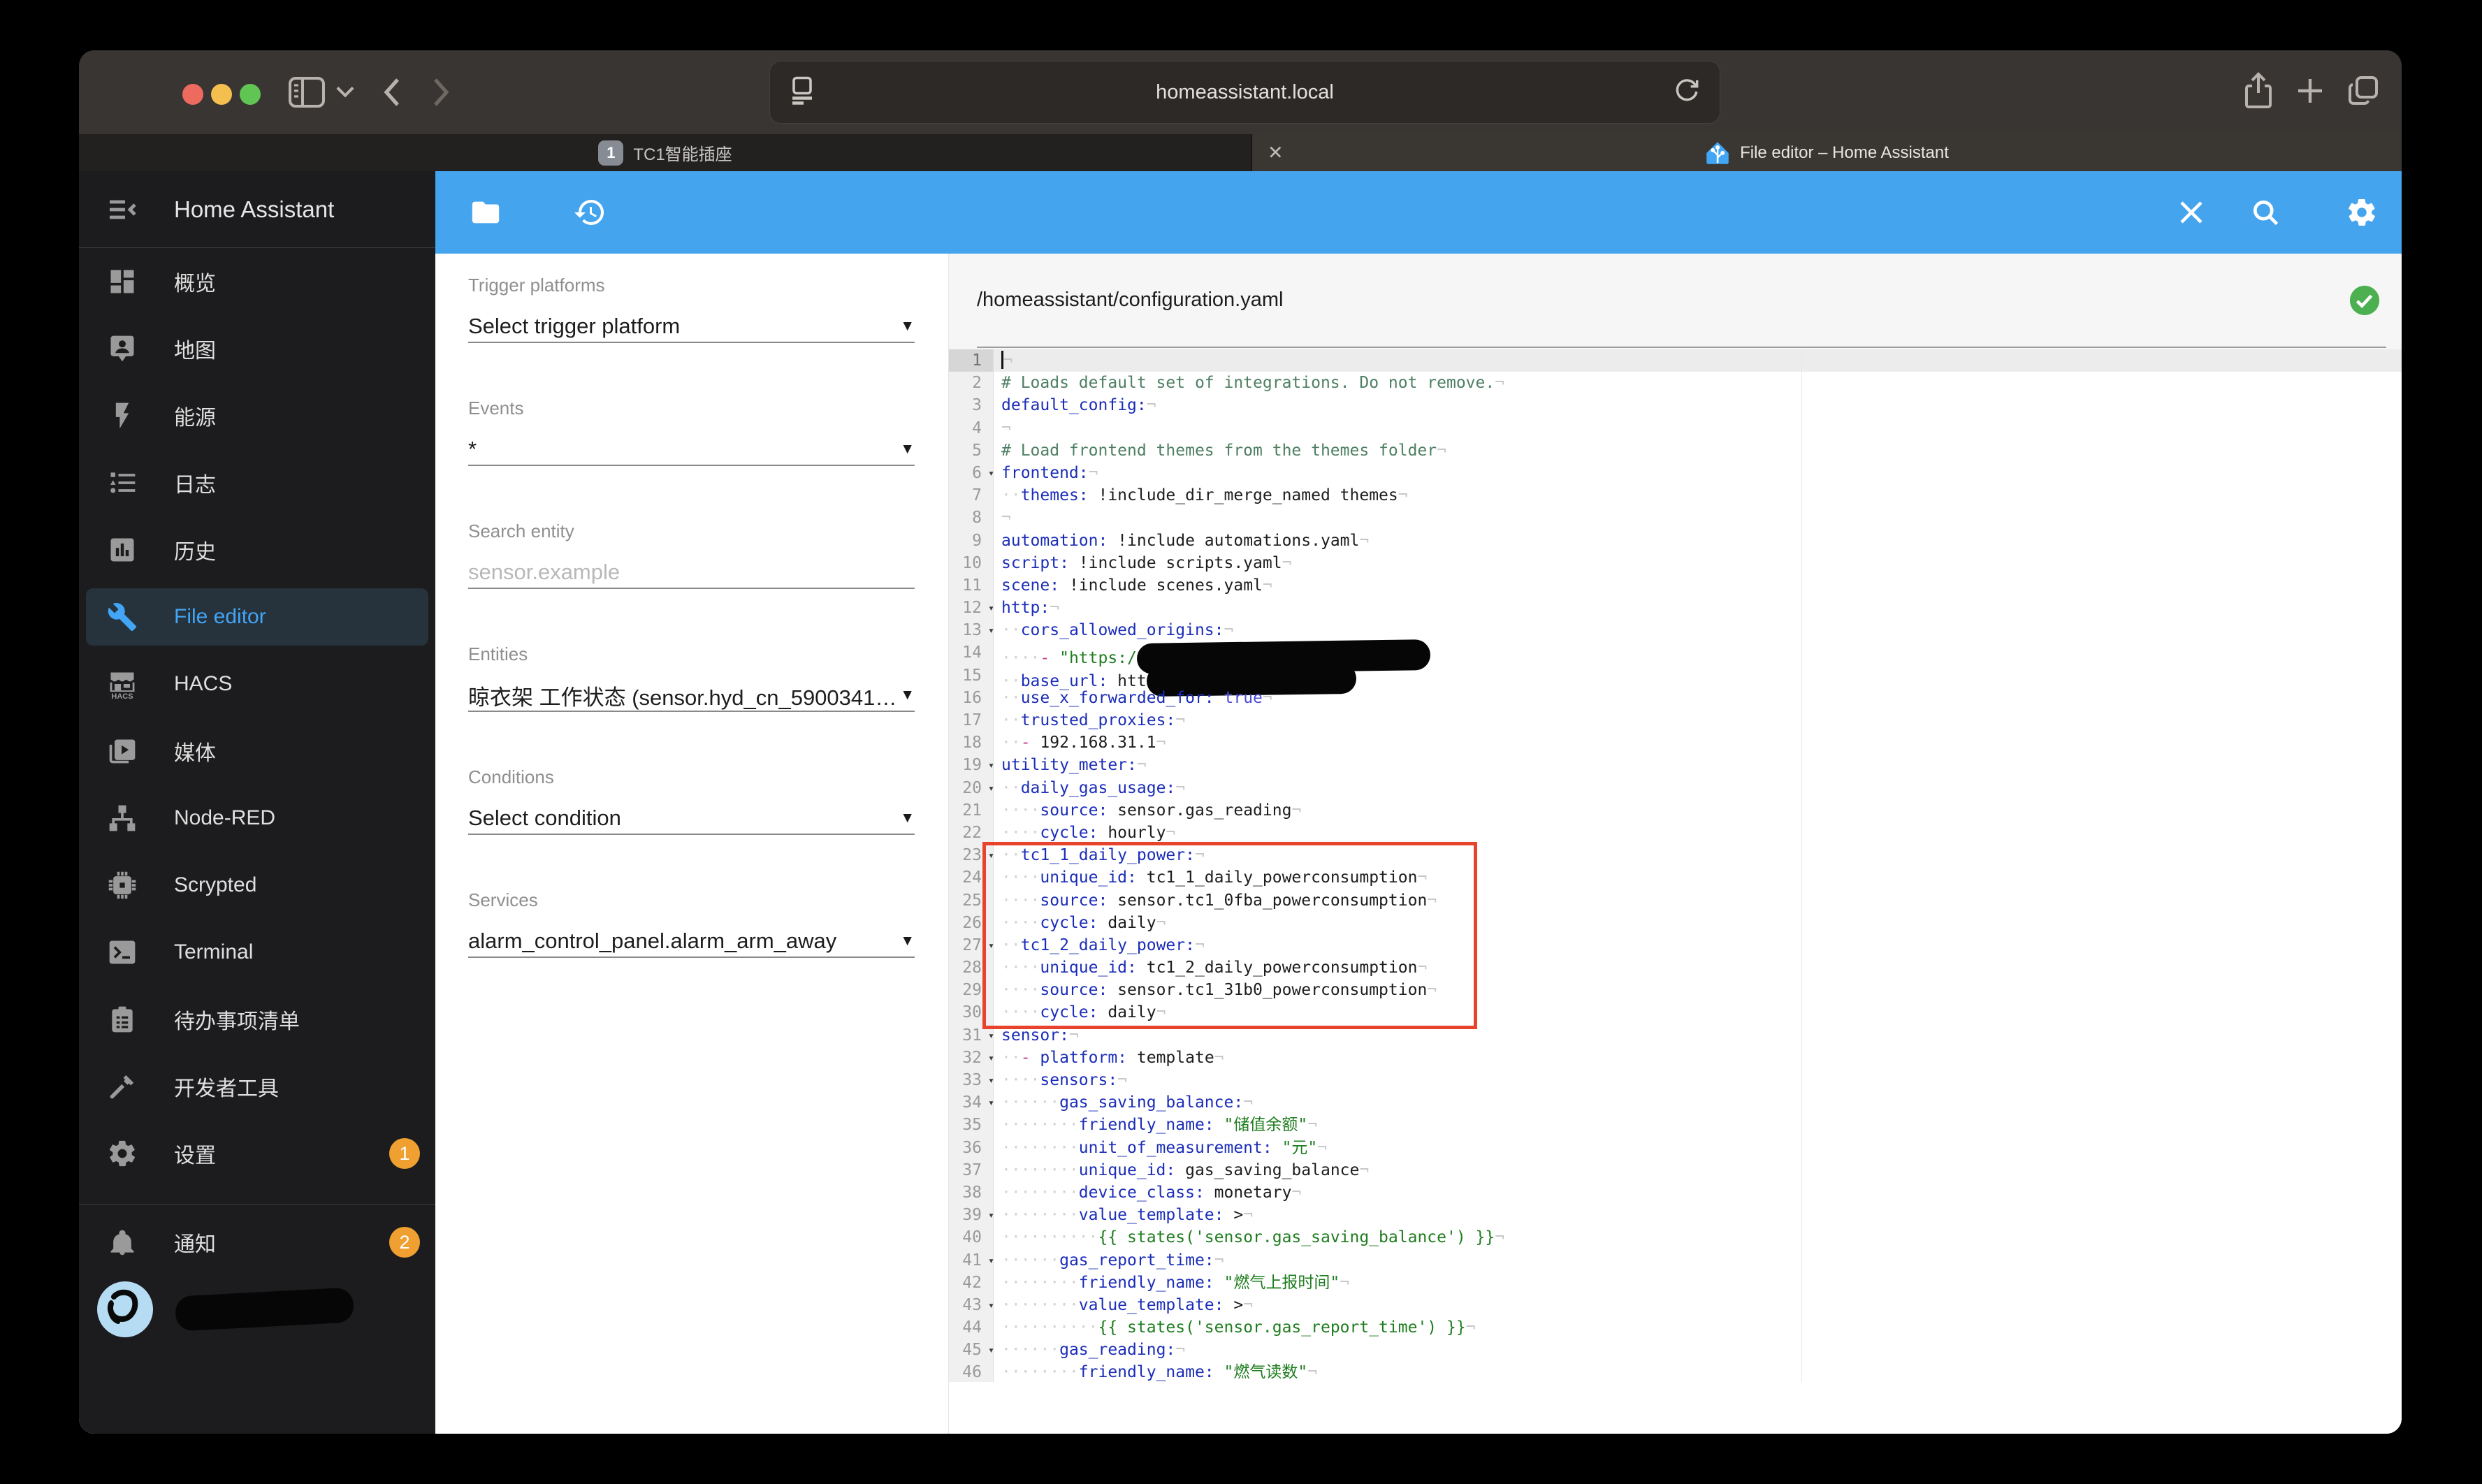 Image resolution: width=2482 pixels, height=1484 pixels. Describe the element at coordinates (971, 473) in the screenshot. I see `line-number: 6 ▾` at that location.